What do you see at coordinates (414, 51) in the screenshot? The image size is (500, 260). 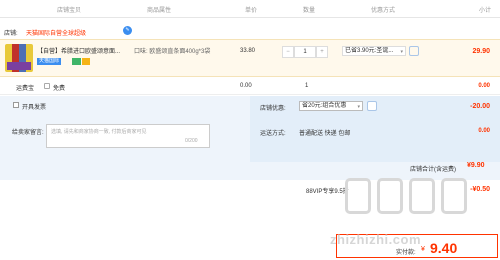 I see `discount-info-icon` at bounding box center [414, 51].